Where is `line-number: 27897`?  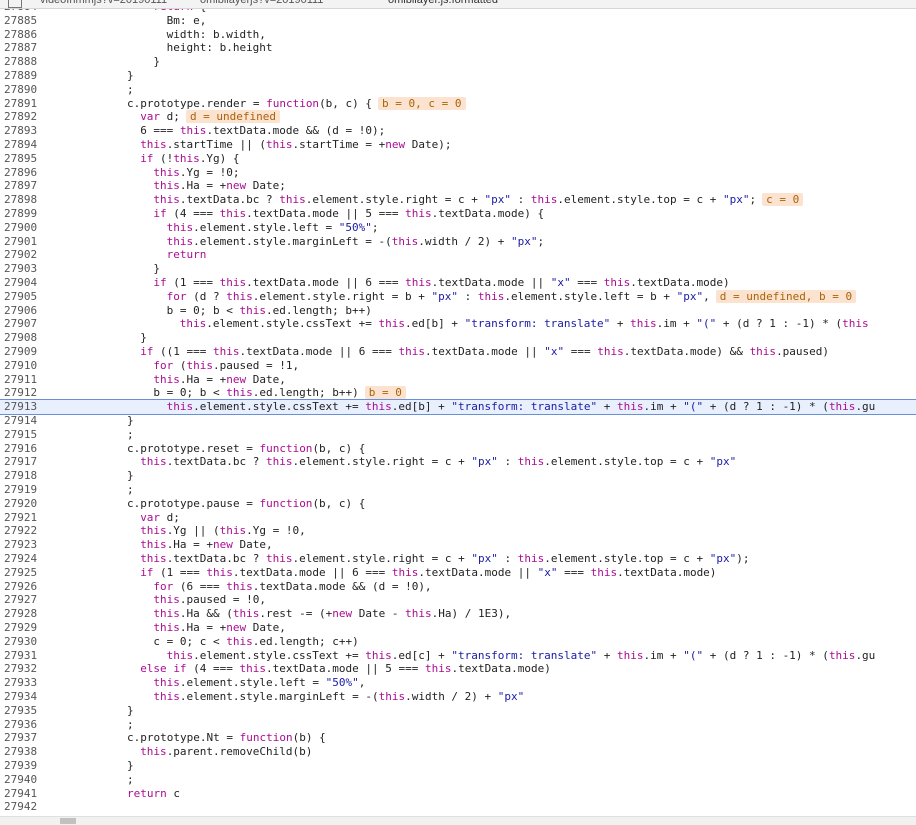
line-number: 27897 is located at coordinates (23, 186).